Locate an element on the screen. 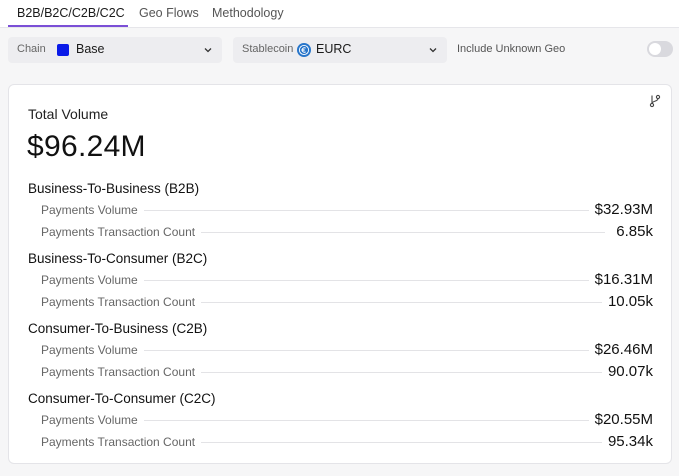 Image resolution: width=679 pixels, height=476 pixels. metric-row: Payments Transaction Count 95.34k is located at coordinates (340, 443).